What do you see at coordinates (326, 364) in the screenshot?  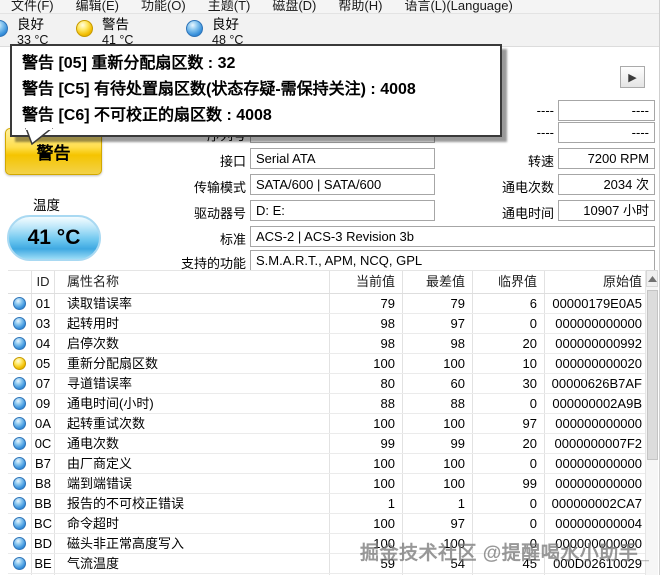 I see `table-row: 05 重新分配扇区数 100 100 10 000000000020` at bounding box center [326, 364].